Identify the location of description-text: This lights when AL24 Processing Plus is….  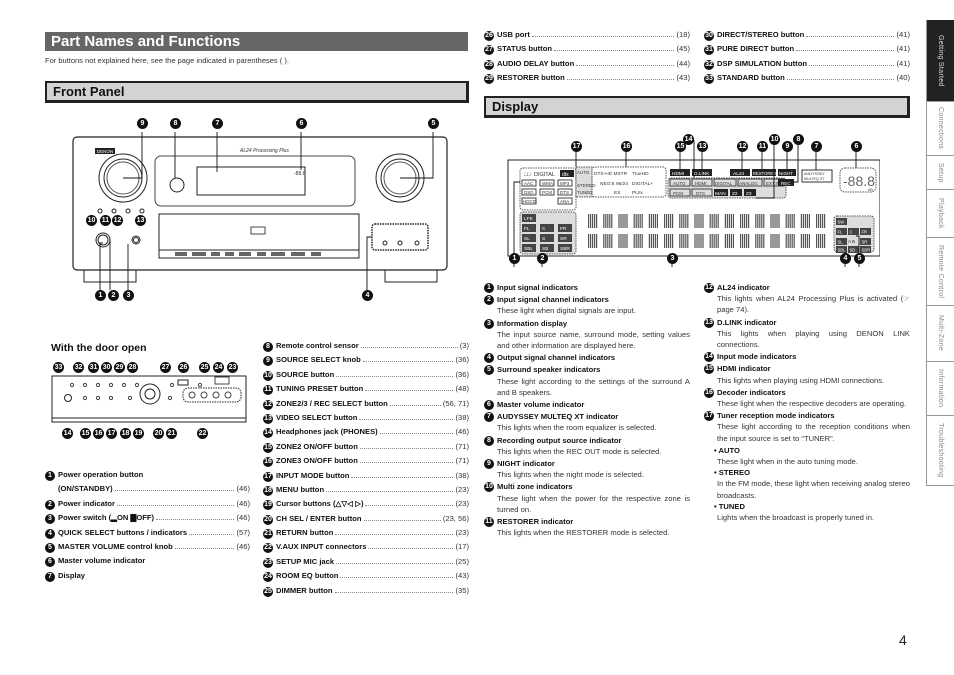
(813, 304).